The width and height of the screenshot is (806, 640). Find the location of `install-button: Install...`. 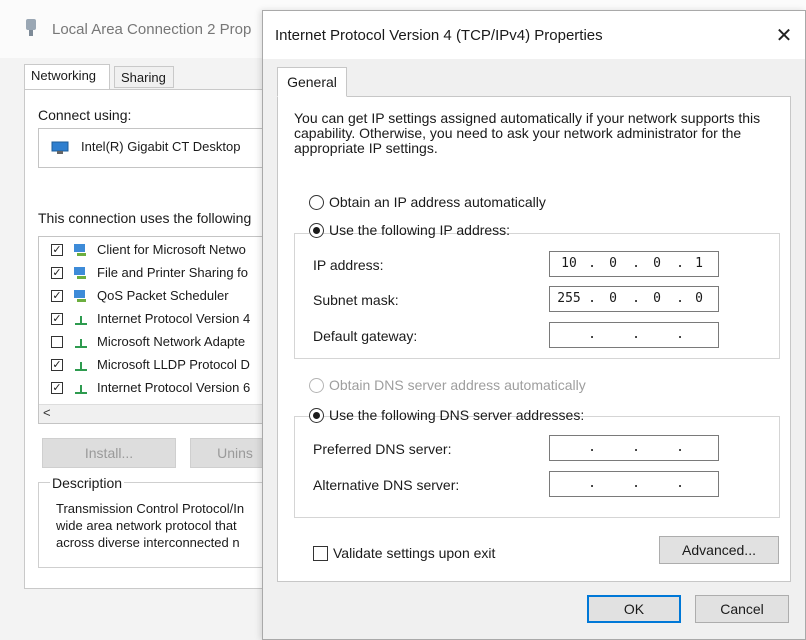

install-button: Install... is located at coordinates (109, 453).